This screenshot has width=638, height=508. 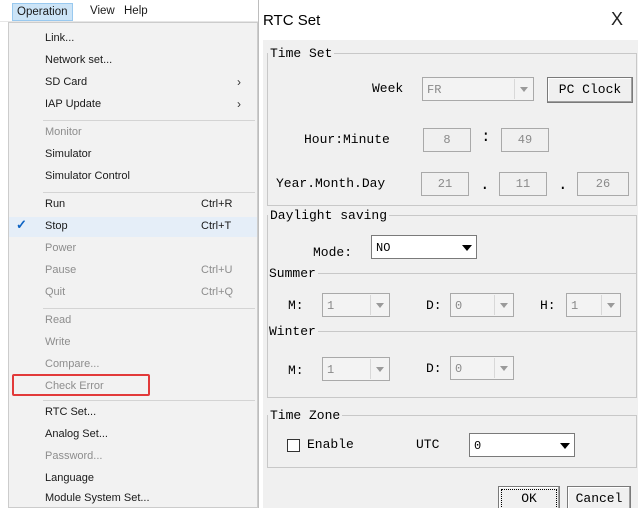 I want to click on menu-item-stop: ✓ Stop Ctrl+T, so click(x=133, y=227).